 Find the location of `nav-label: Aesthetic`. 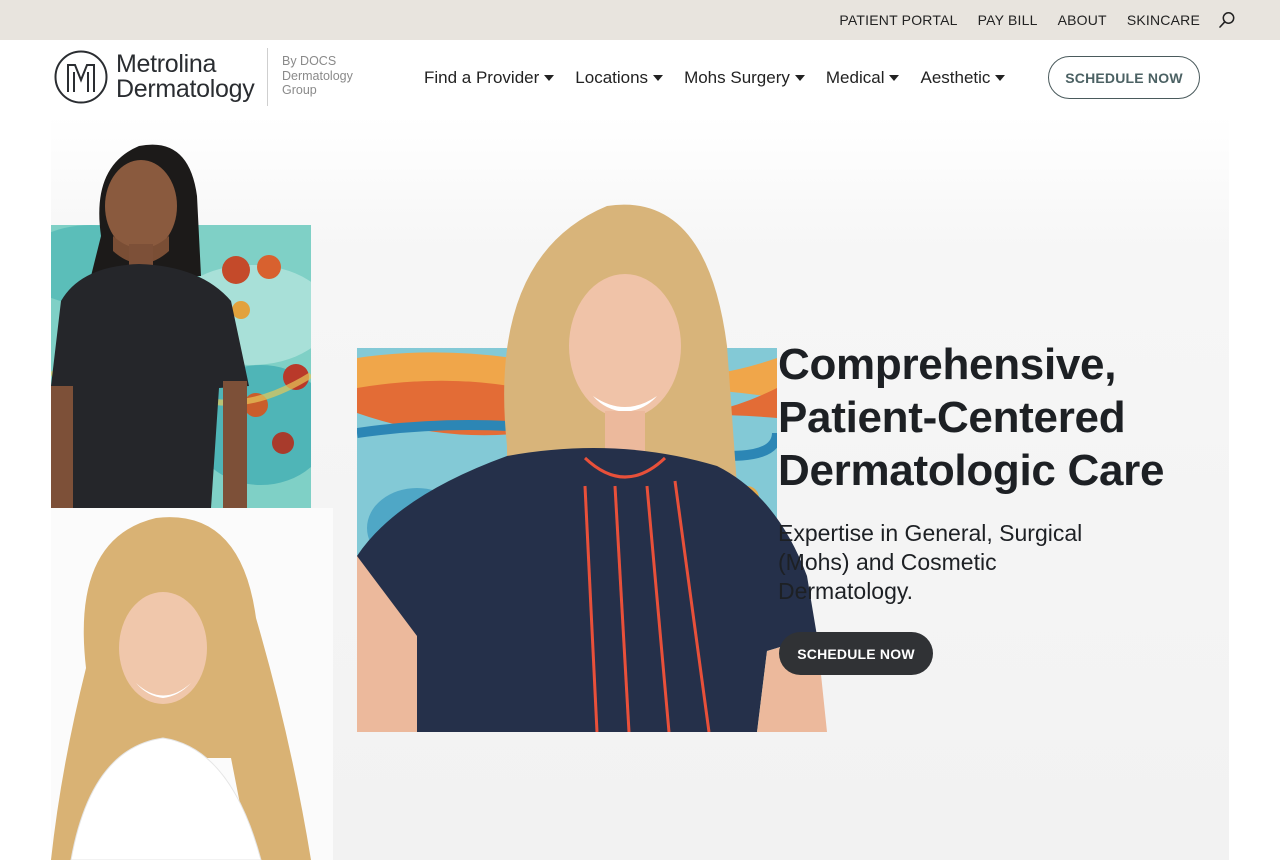

nav-label: Aesthetic is located at coordinates (955, 77).